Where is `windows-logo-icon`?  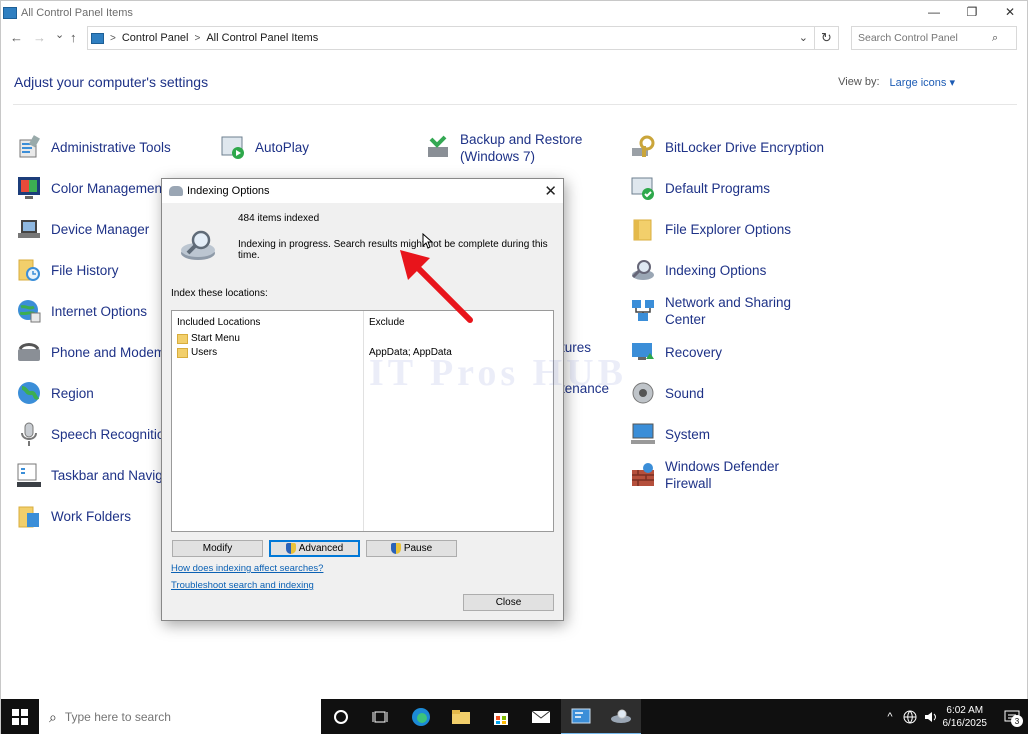
windows-logo-icon is located at coordinates (20, 717).